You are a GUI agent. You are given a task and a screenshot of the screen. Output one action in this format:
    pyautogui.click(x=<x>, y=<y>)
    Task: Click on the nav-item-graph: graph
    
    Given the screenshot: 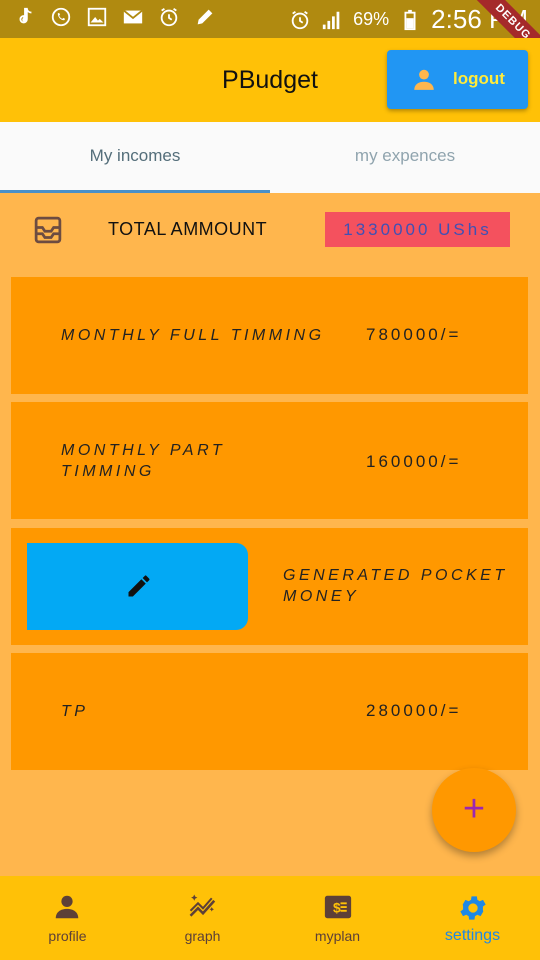 What is the action you would take?
    pyautogui.click(x=202, y=918)
    